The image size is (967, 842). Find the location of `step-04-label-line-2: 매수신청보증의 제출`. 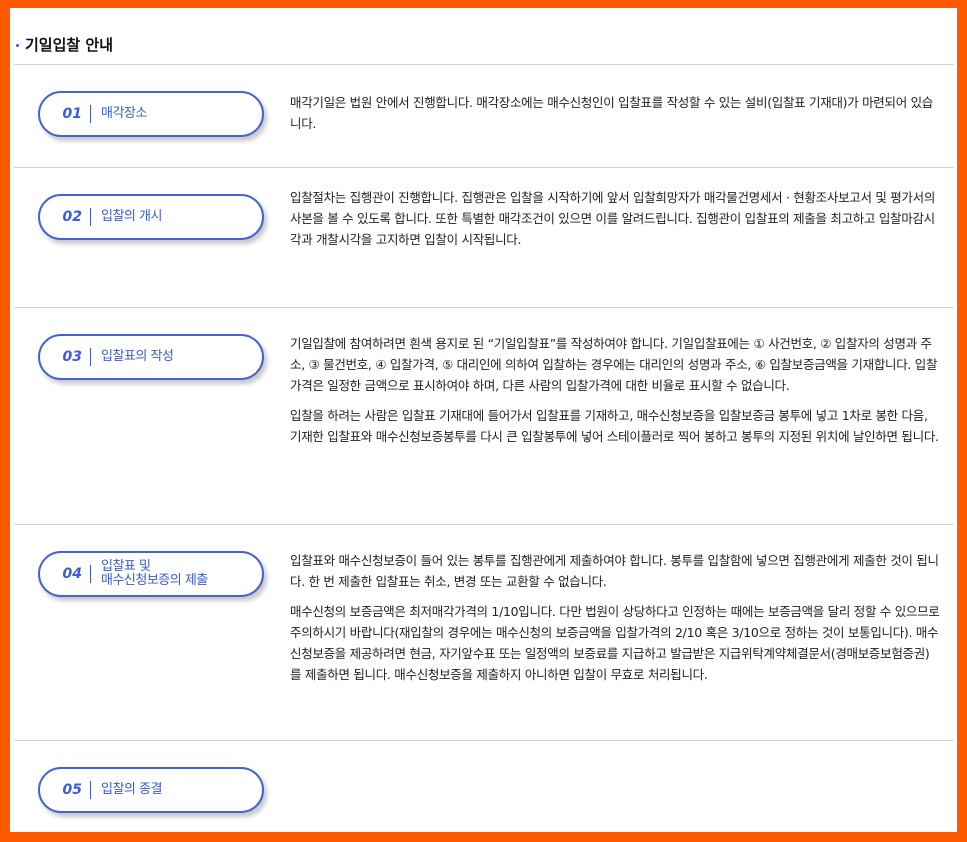

step-04-label-line-2: 매수신청보증의 제출 is located at coordinates (154, 580).